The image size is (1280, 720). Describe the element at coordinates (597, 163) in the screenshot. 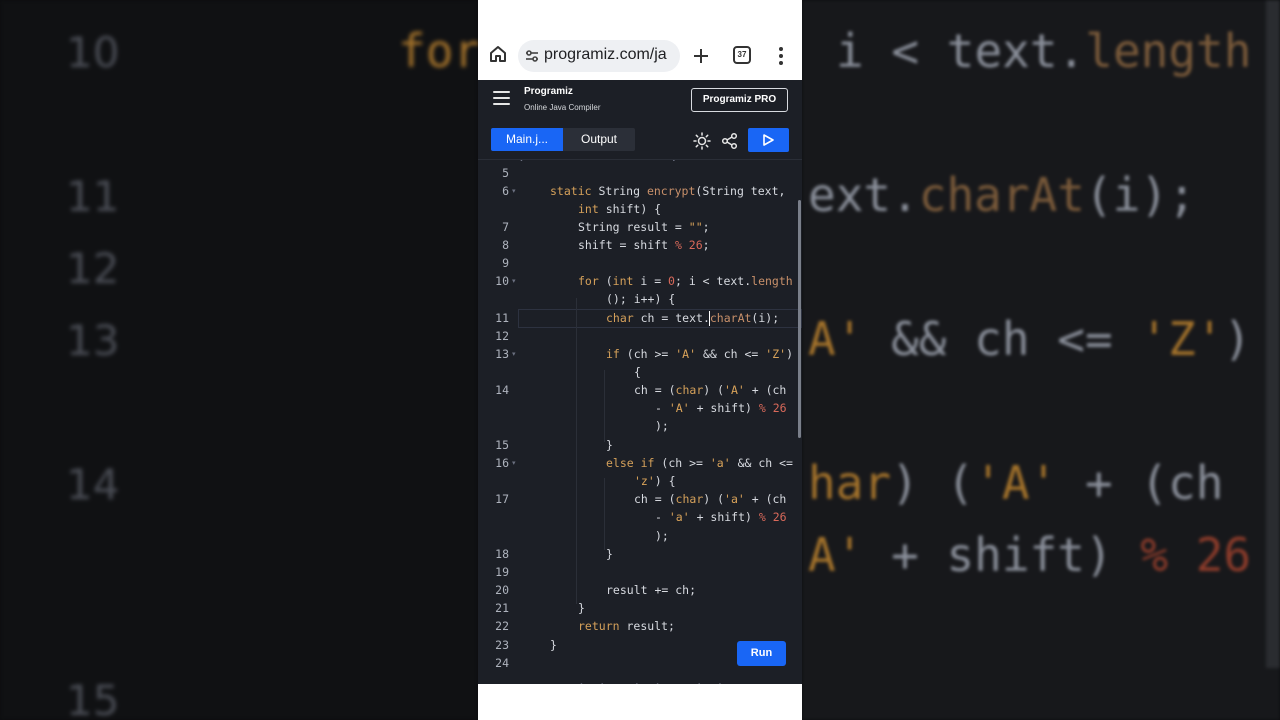

I see `clipped-code-line: . .` at that location.